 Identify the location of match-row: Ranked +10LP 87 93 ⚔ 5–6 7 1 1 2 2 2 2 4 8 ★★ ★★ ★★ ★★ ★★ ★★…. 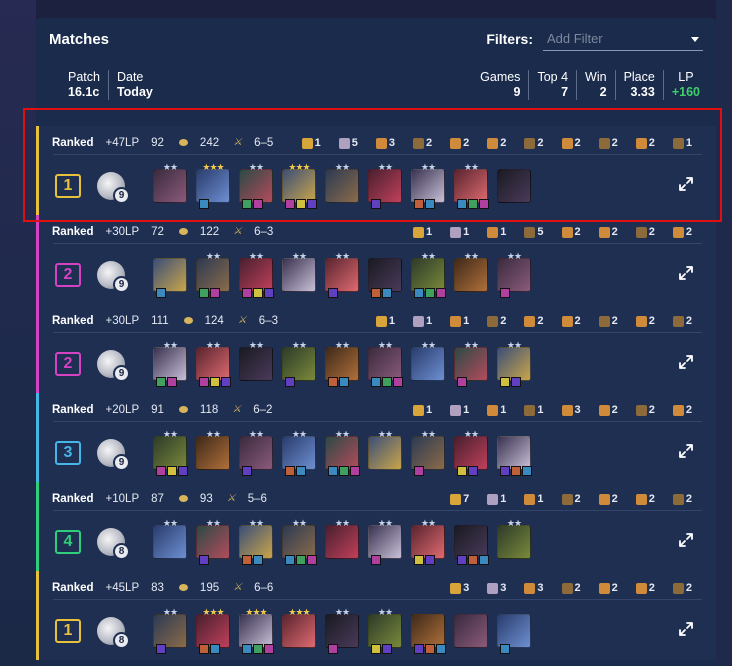
(376, 526).